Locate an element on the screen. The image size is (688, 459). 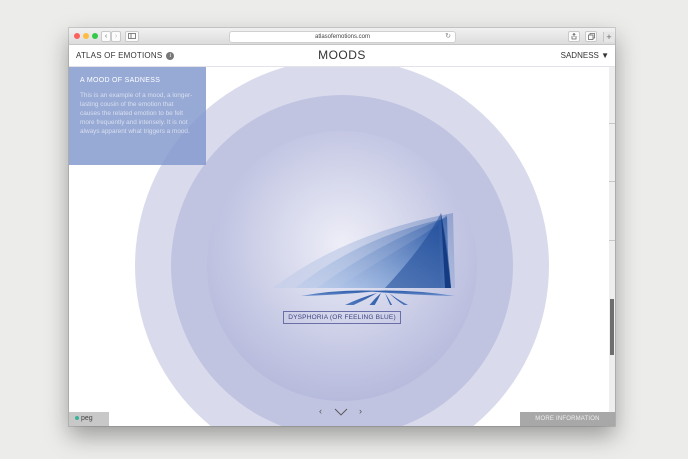
sadness-mood-glyph is located at coordinates (342, 245).